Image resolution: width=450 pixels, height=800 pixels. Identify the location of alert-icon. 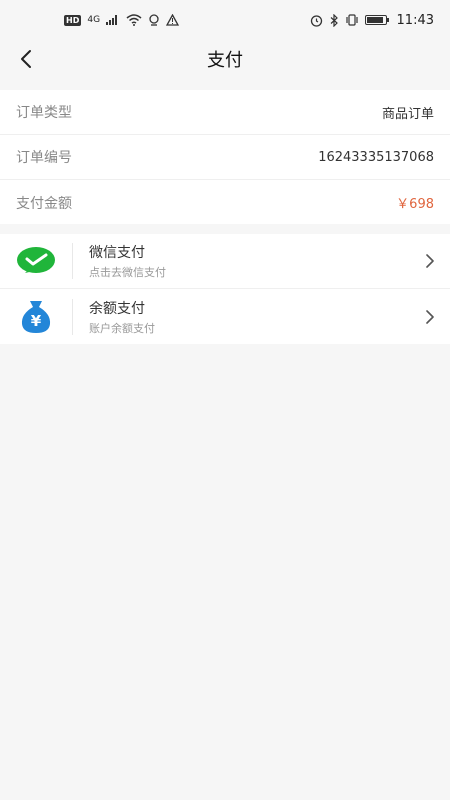
(173, 20).